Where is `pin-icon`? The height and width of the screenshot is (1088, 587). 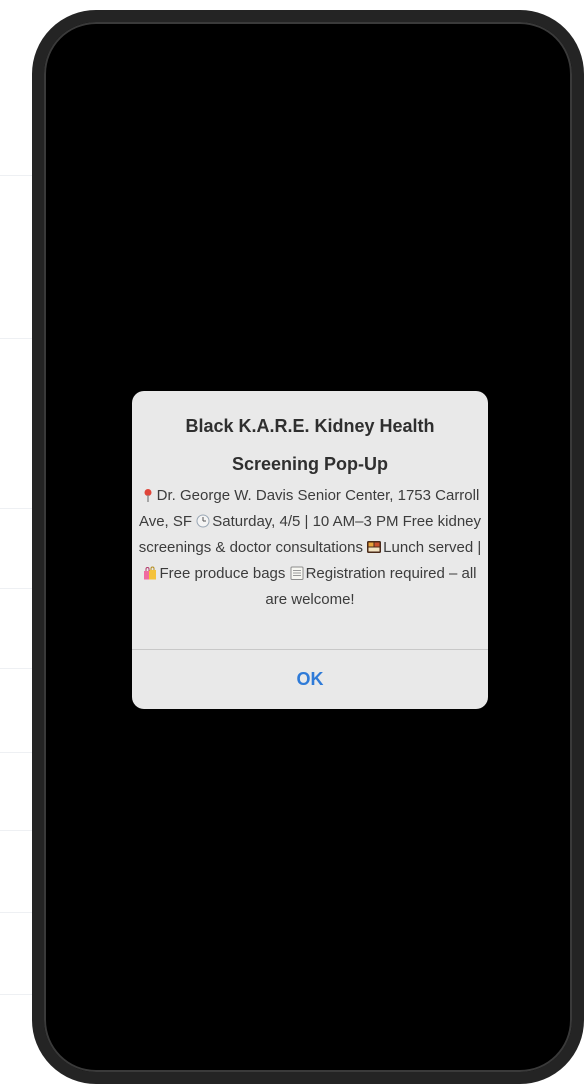 pin-icon is located at coordinates (148, 495).